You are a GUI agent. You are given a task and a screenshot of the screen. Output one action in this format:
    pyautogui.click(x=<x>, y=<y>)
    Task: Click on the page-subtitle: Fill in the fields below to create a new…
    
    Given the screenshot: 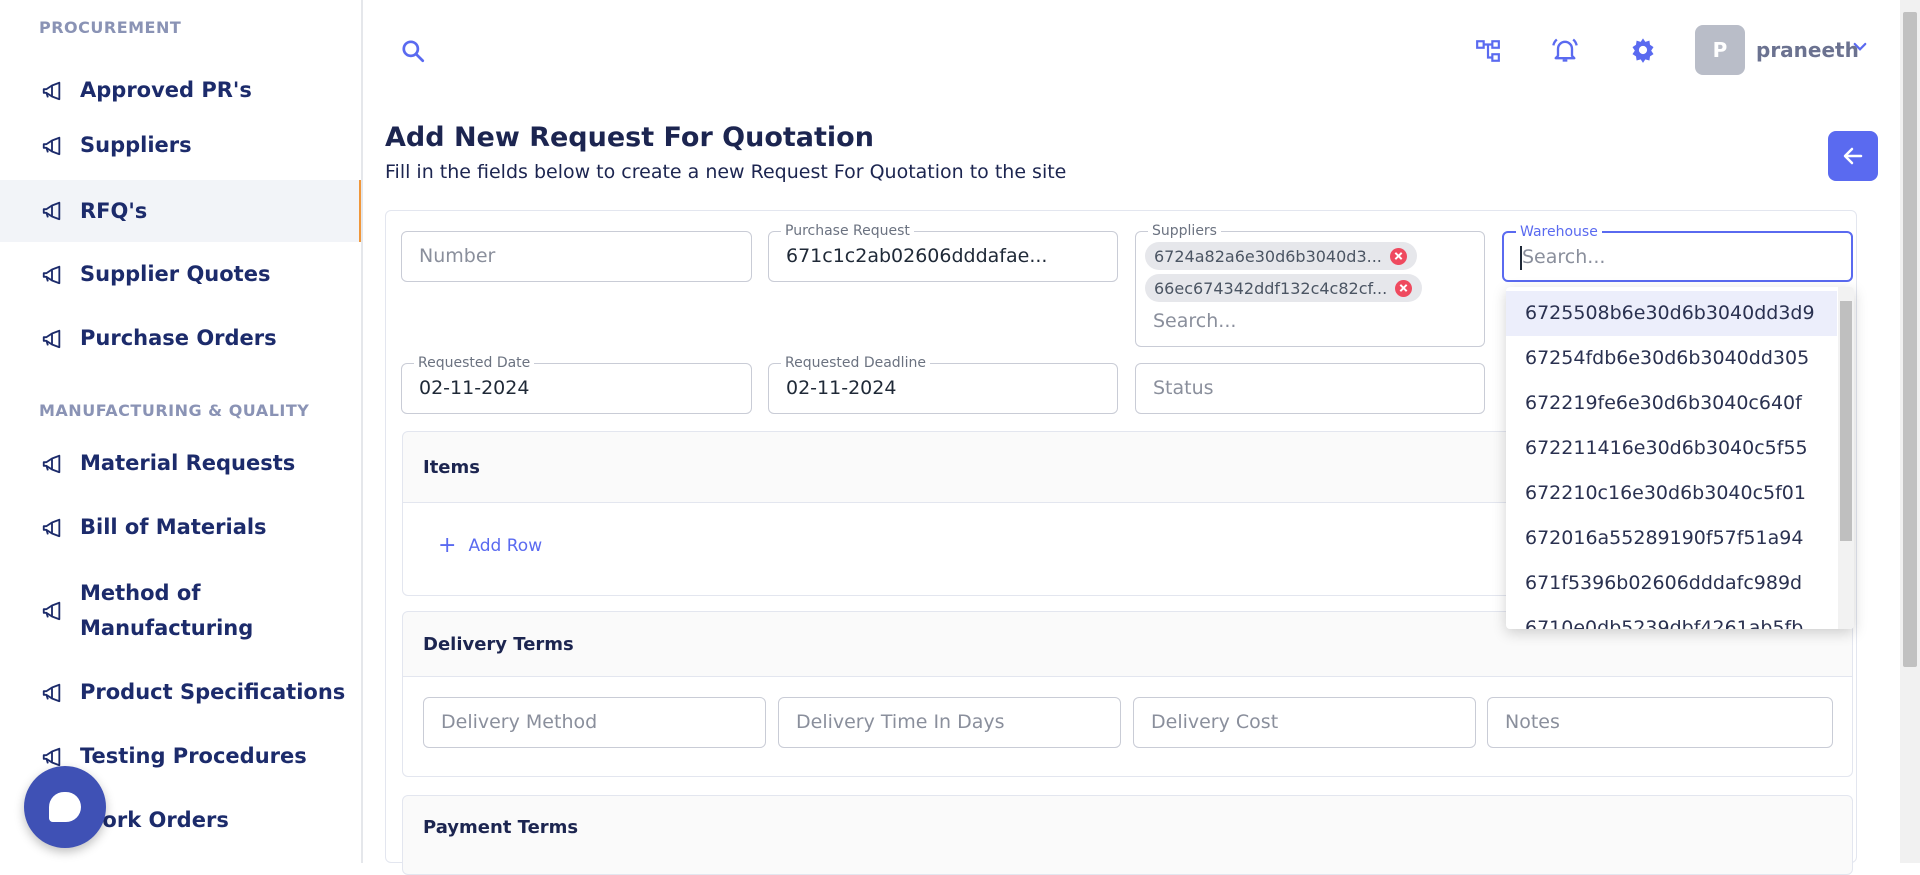 What is the action you would take?
    pyautogui.click(x=726, y=172)
    